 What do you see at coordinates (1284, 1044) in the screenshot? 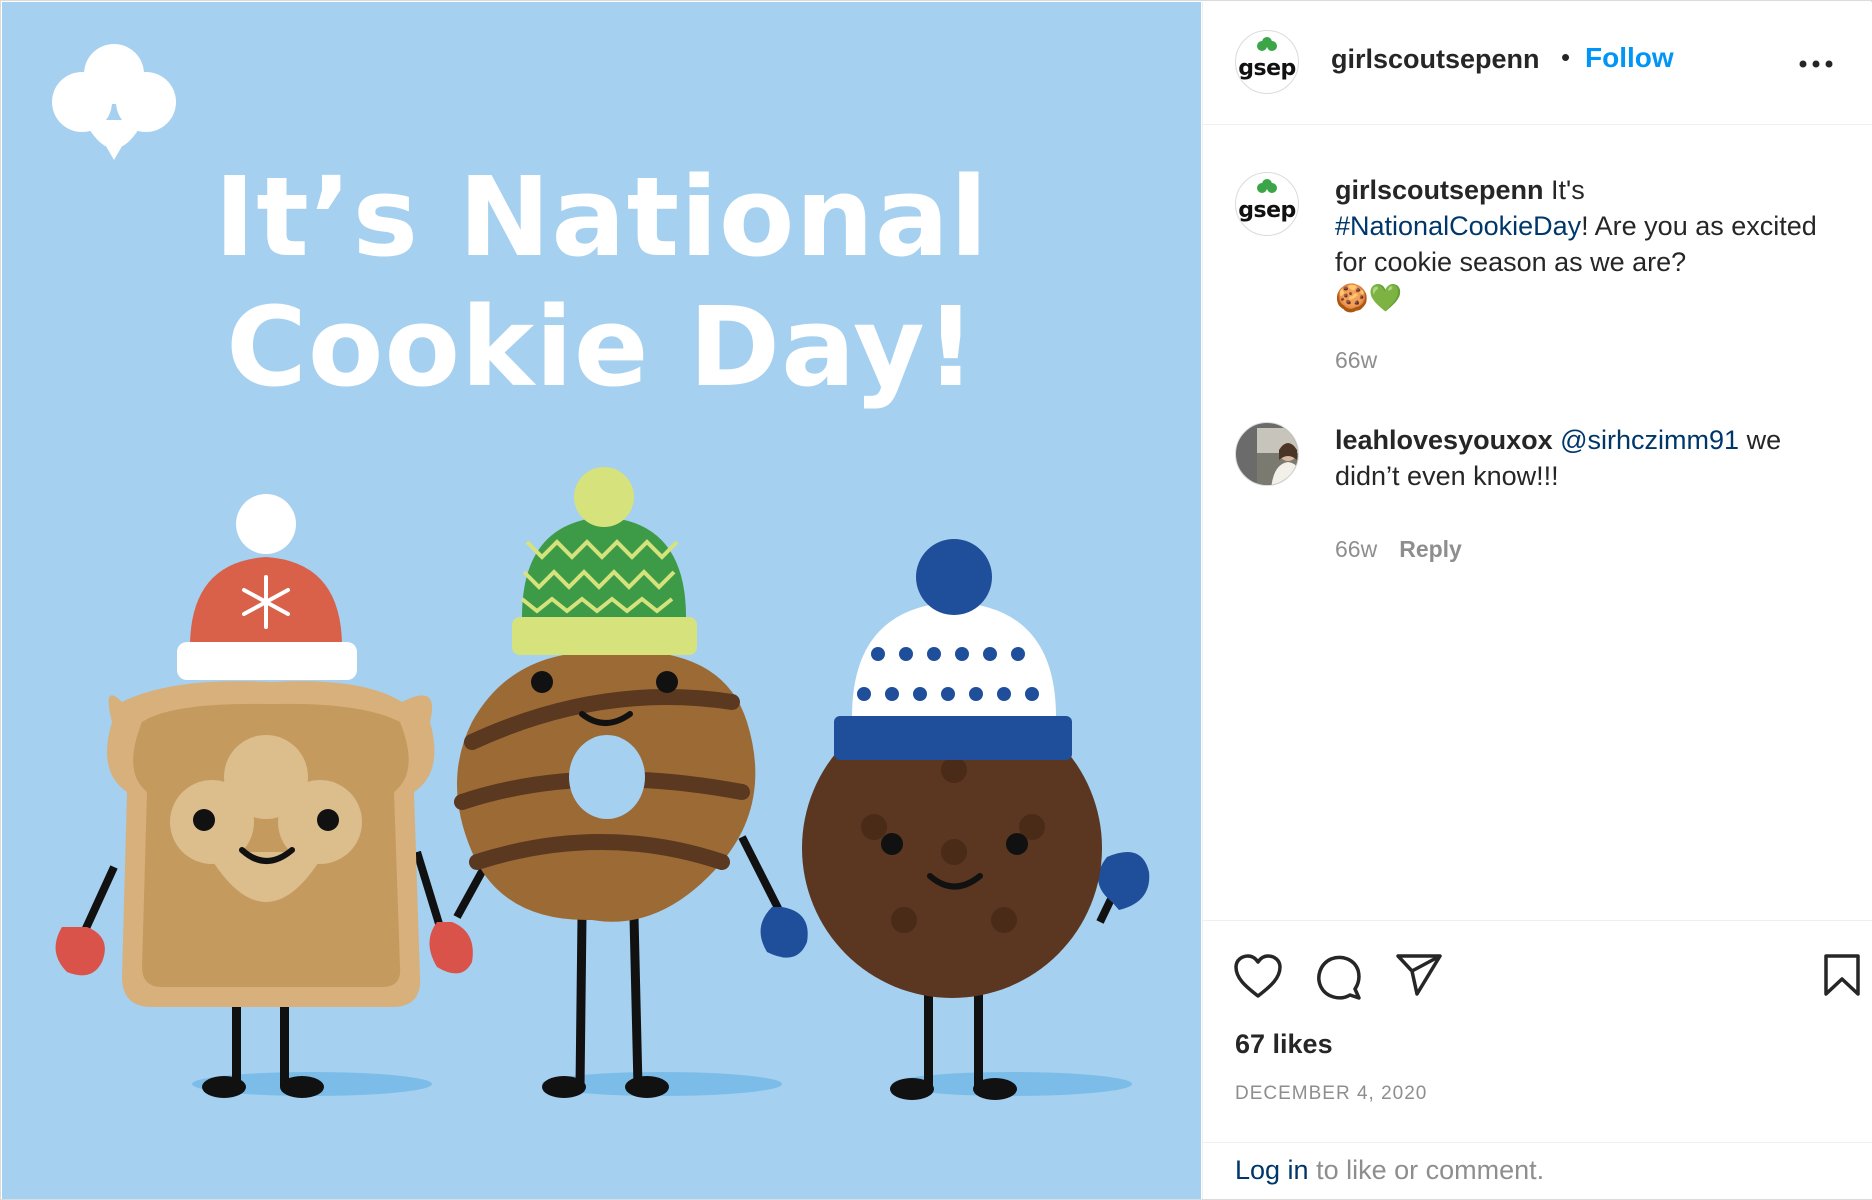
I see `likes-count: 67 likes` at bounding box center [1284, 1044].